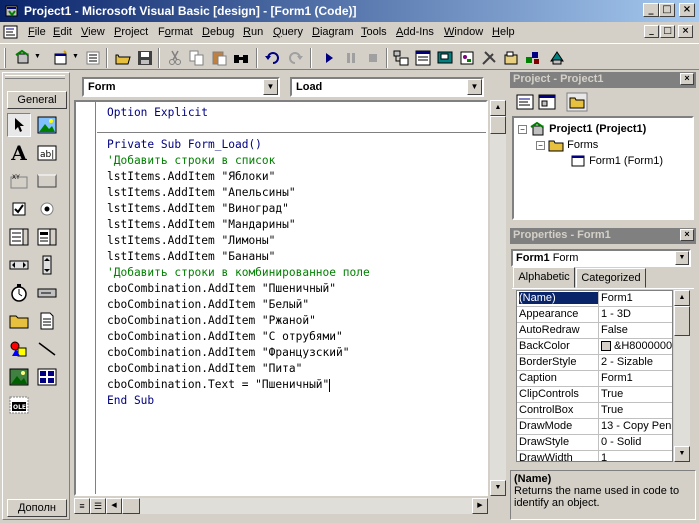 This screenshot has width=699, height=523. Describe the element at coordinates (238, 129) in the screenshot. I see `code-line-separator` at that location.